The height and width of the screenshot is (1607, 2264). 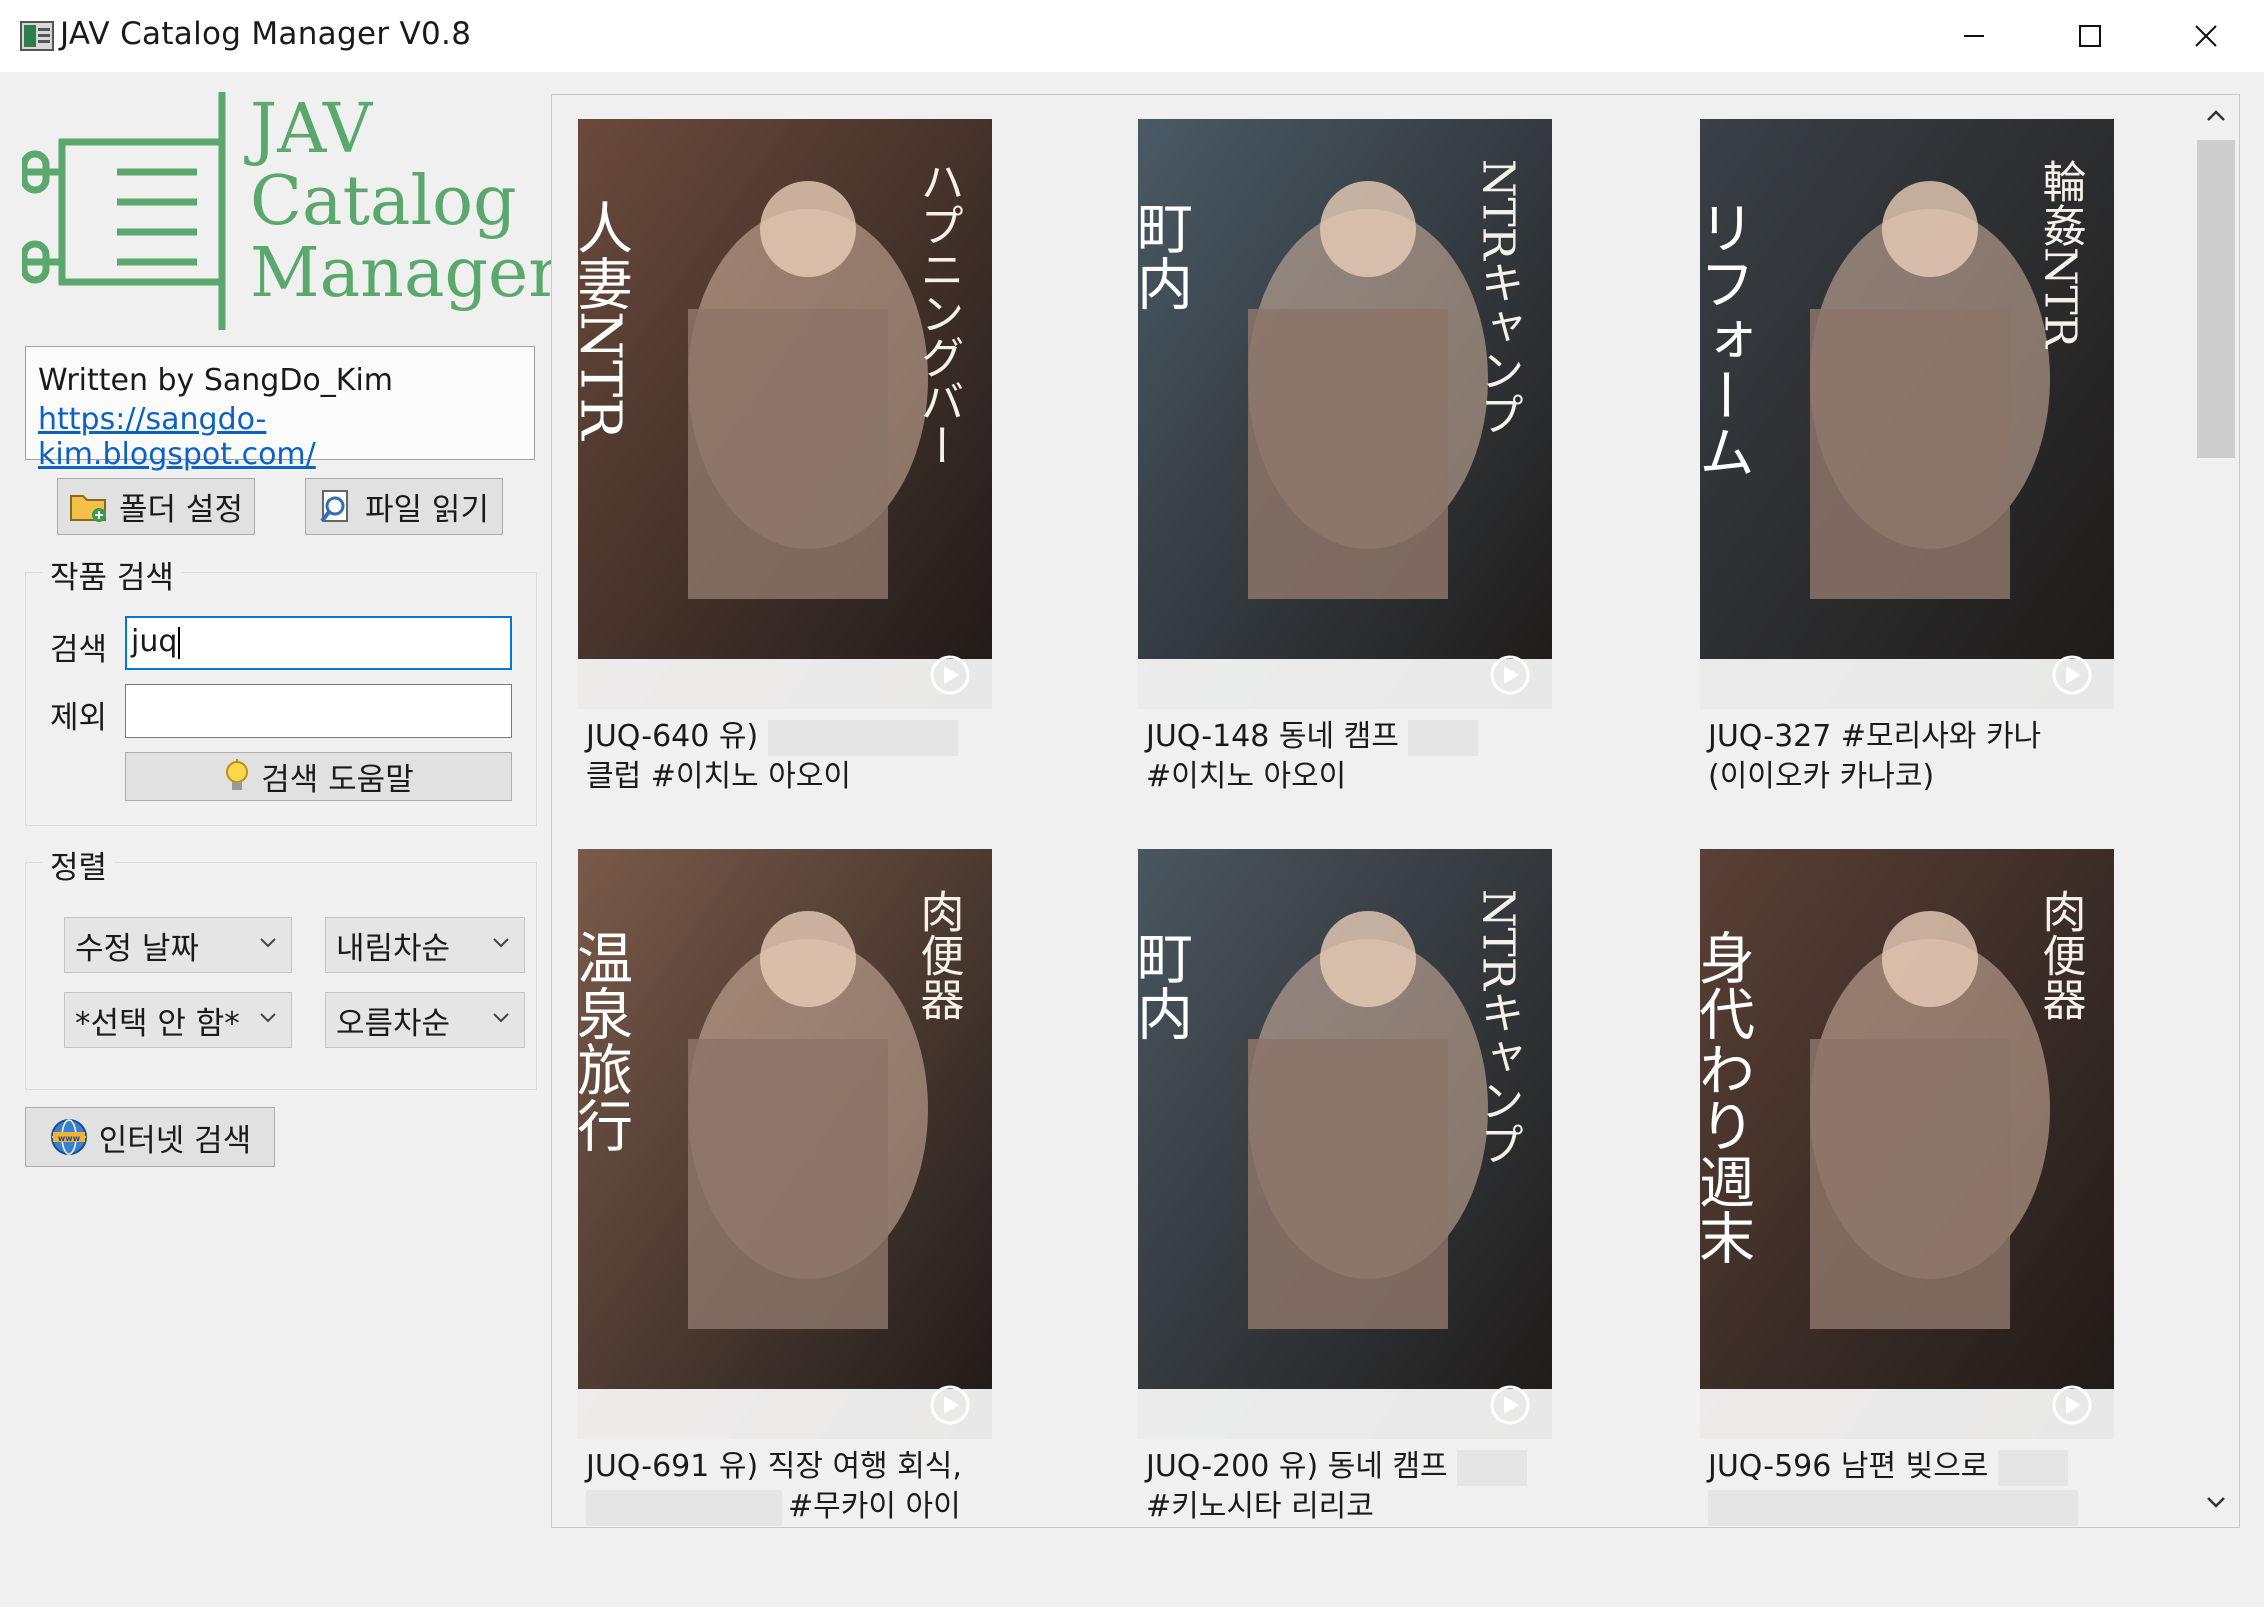 I want to click on item-caption: JUQ-691 유) 직장 여행 회식, #무카이 아이, so click(x=796, y=1487).